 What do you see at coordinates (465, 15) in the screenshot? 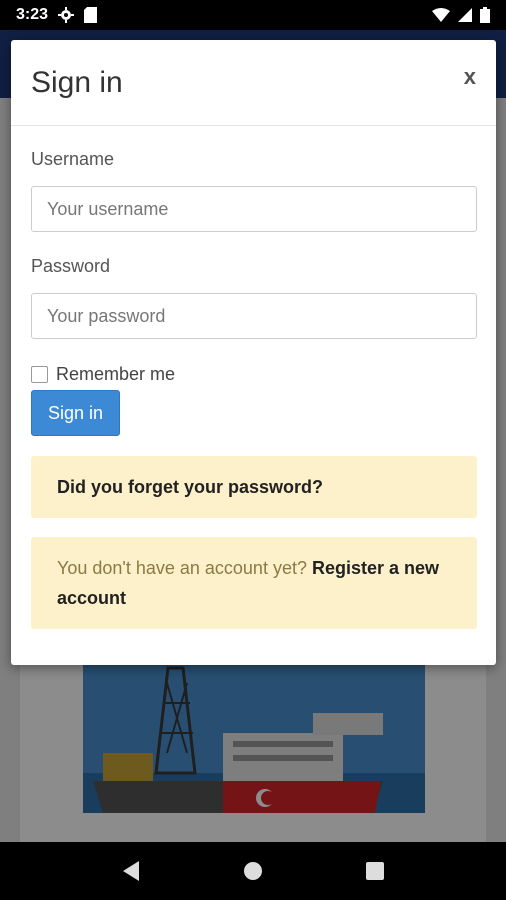
I see `signal-icon` at bounding box center [465, 15].